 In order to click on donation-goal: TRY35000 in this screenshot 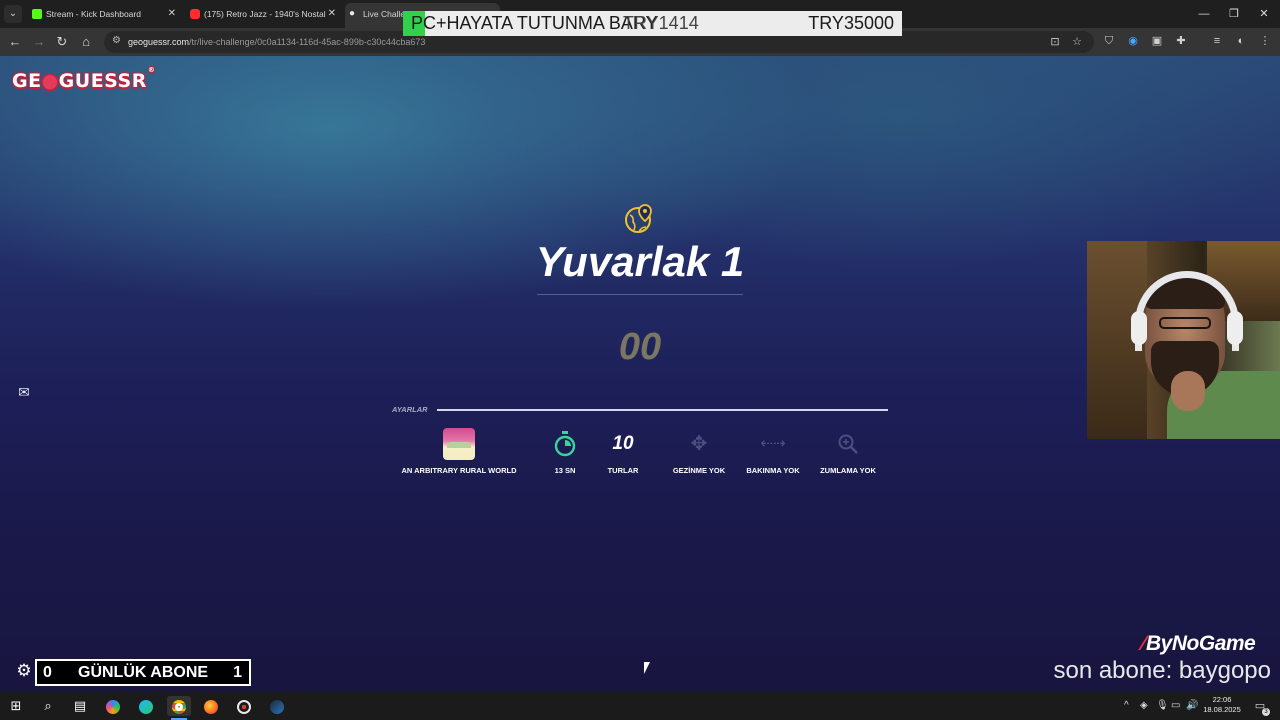, I will do `click(851, 23)`.